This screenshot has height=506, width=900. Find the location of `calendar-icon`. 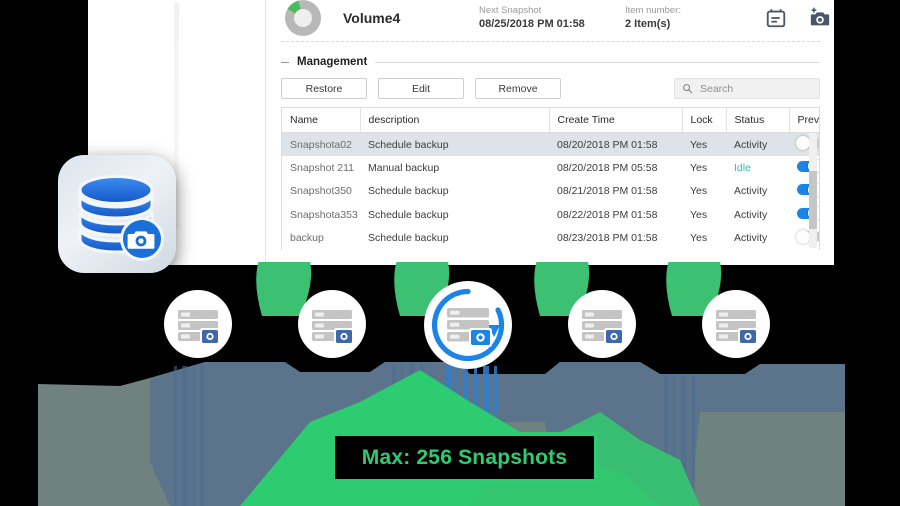

calendar-icon is located at coordinates (776, 18).